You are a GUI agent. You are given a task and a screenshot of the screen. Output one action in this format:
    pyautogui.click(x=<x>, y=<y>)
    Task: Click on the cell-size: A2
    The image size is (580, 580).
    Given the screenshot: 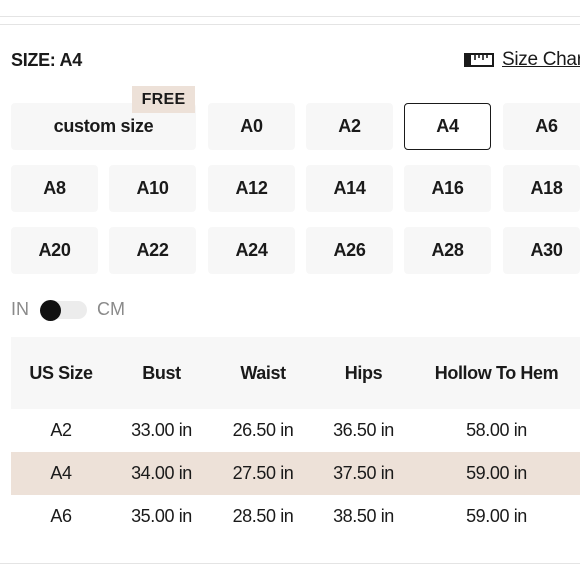 What is the action you would take?
    pyautogui.click(x=61, y=430)
    